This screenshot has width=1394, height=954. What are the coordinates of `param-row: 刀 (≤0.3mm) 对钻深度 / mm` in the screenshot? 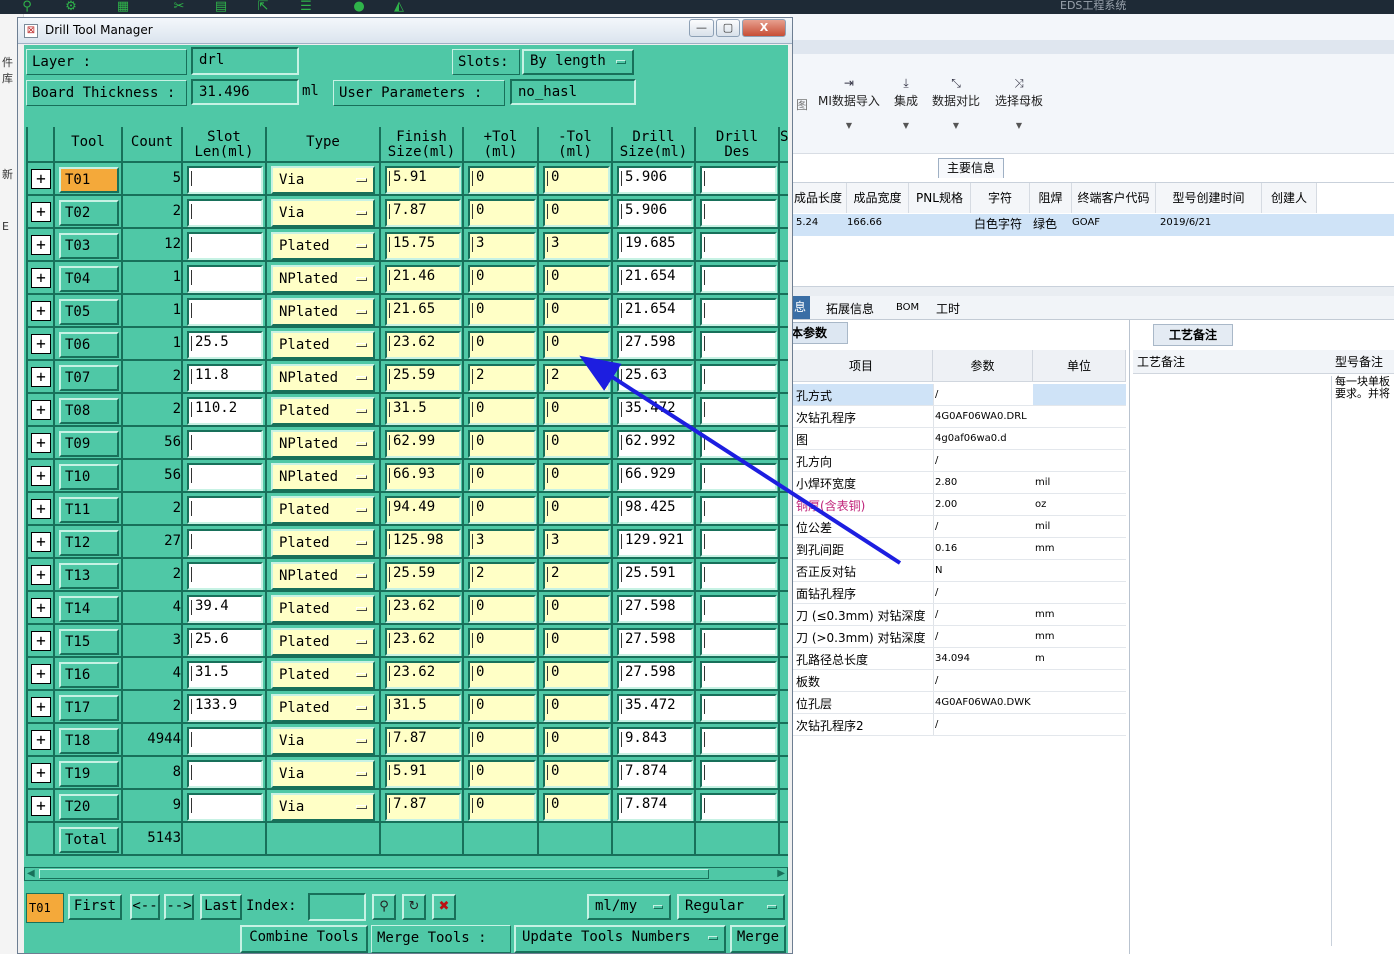 It's located at (958, 615).